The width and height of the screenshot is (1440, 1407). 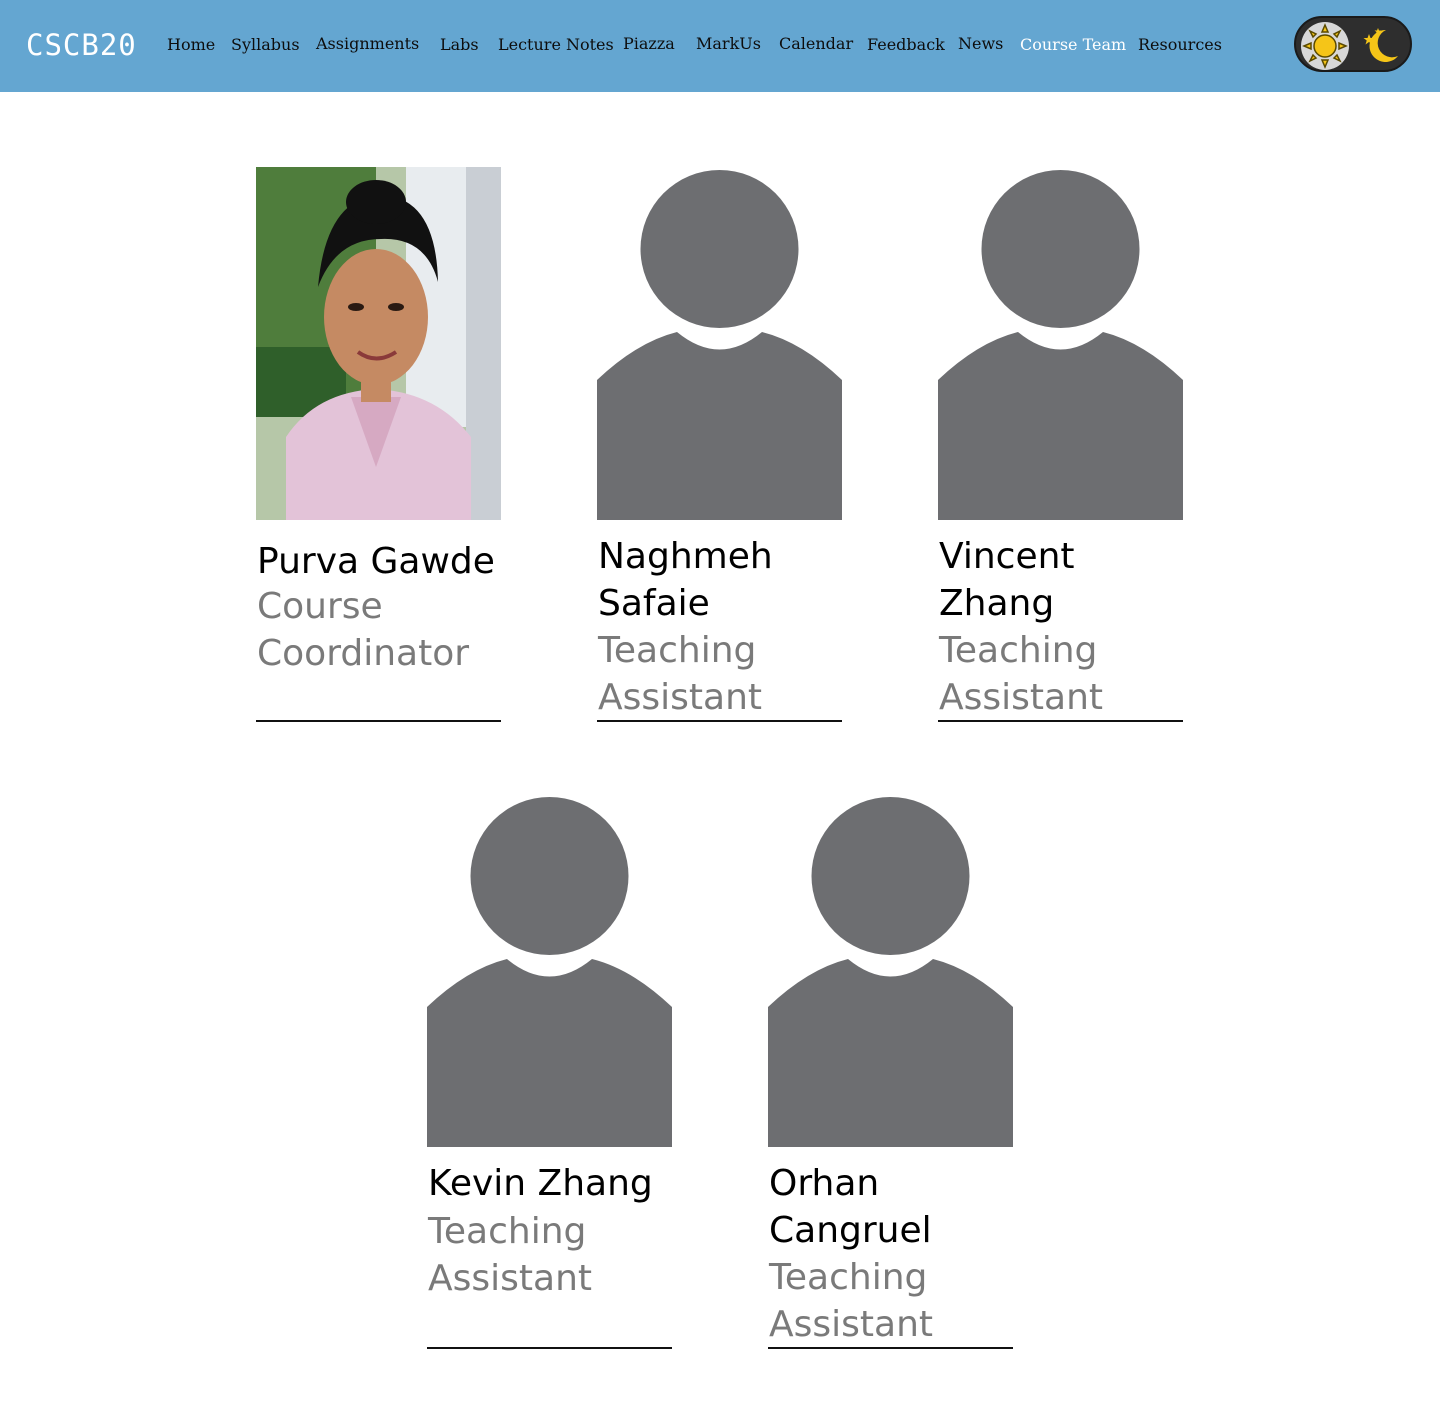 What do you see at coordinates (1180, 45) in the screenshot?
I see `nav-resources: Resources` at bounding box center [1180, 45].